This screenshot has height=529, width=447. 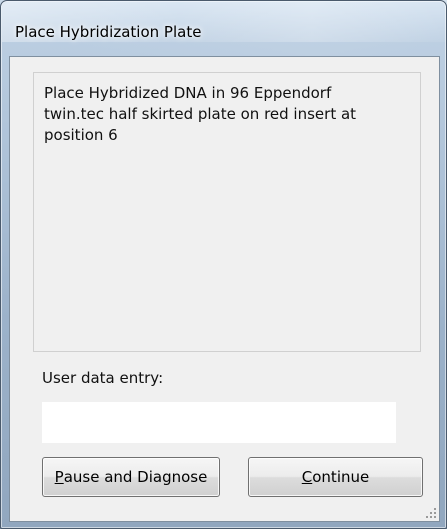 What do you see at coordinates (307, 477) in the screenshot?
I see `continue-button-mnemonic: C` at bounding box center [307, 477].